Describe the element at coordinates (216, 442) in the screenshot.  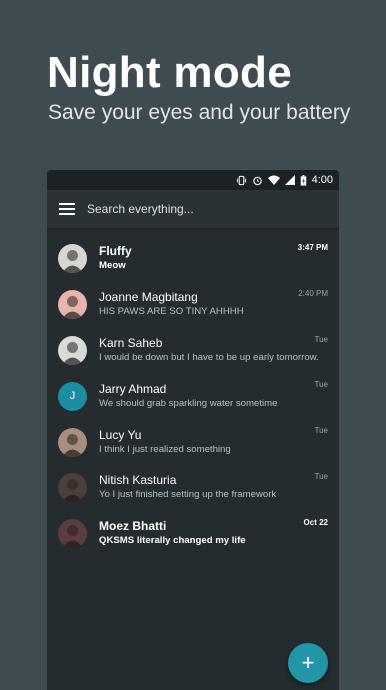
I see `conversation-meta: Lucy Yu I think I just realized something` at that location.